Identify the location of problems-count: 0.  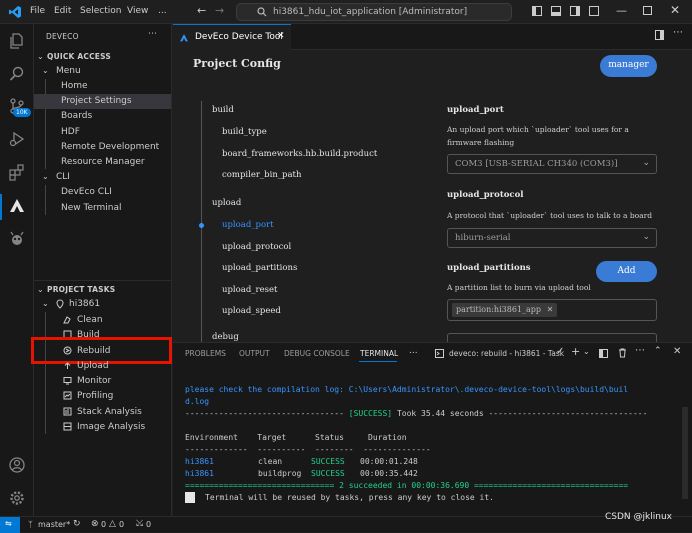
(103, 524).